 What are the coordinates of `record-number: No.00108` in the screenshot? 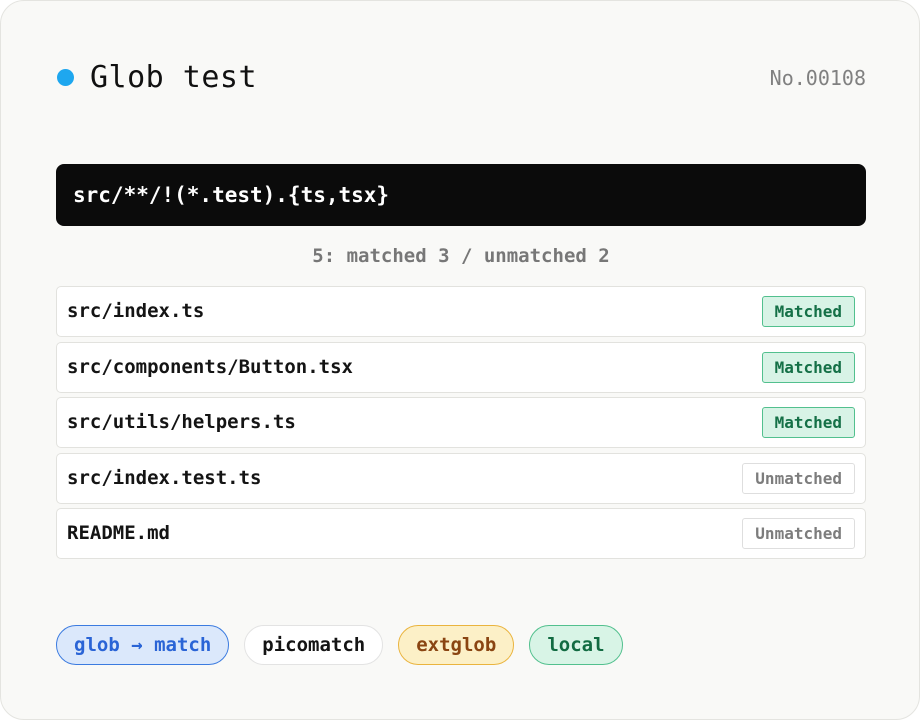 It's located at (817, 78).